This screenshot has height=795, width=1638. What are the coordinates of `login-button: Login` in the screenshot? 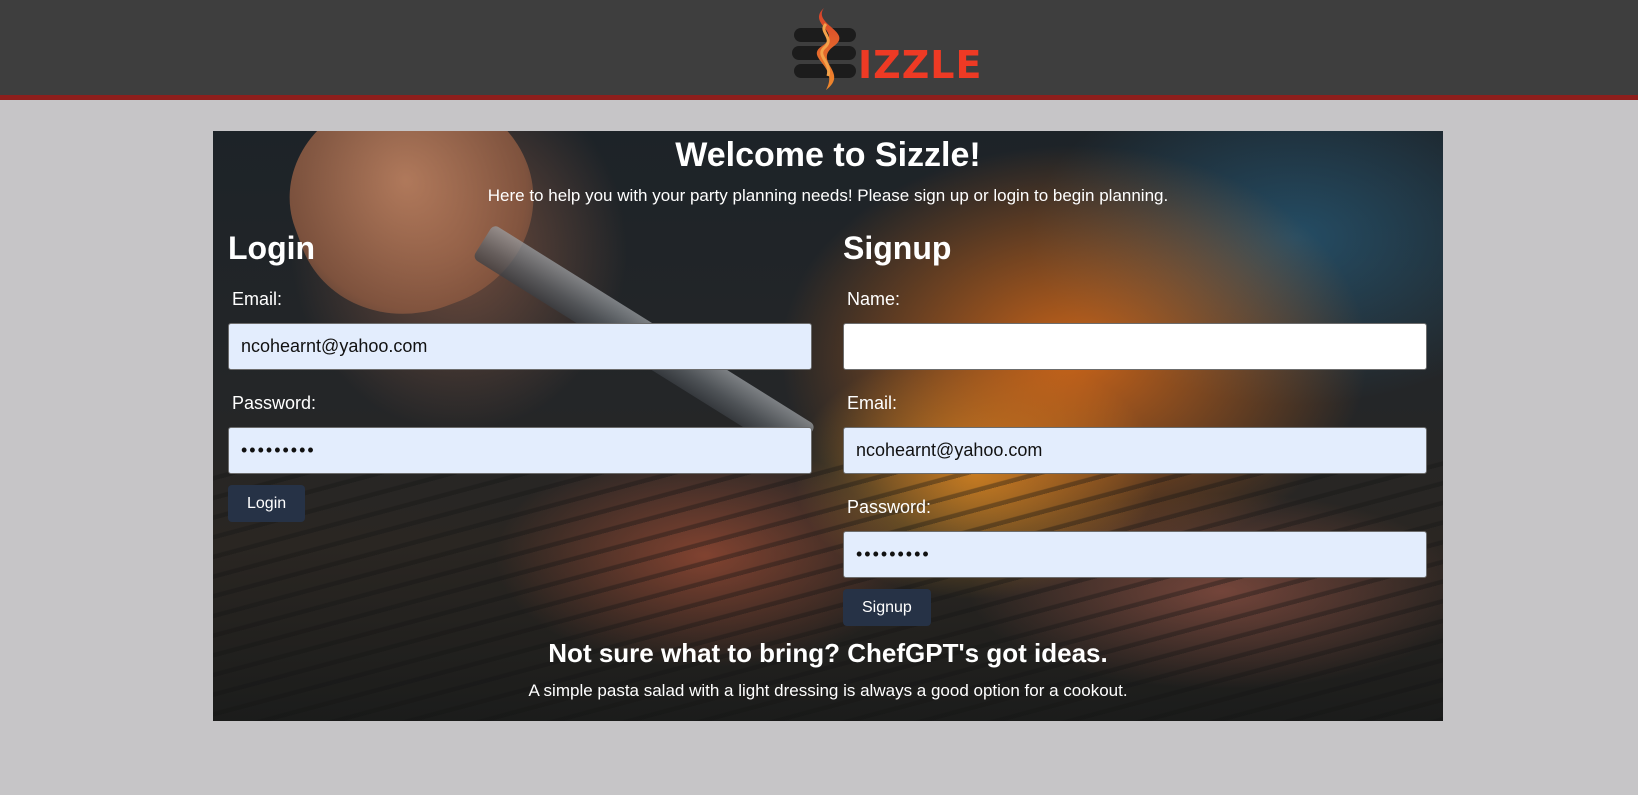 It's located at (267, 503).